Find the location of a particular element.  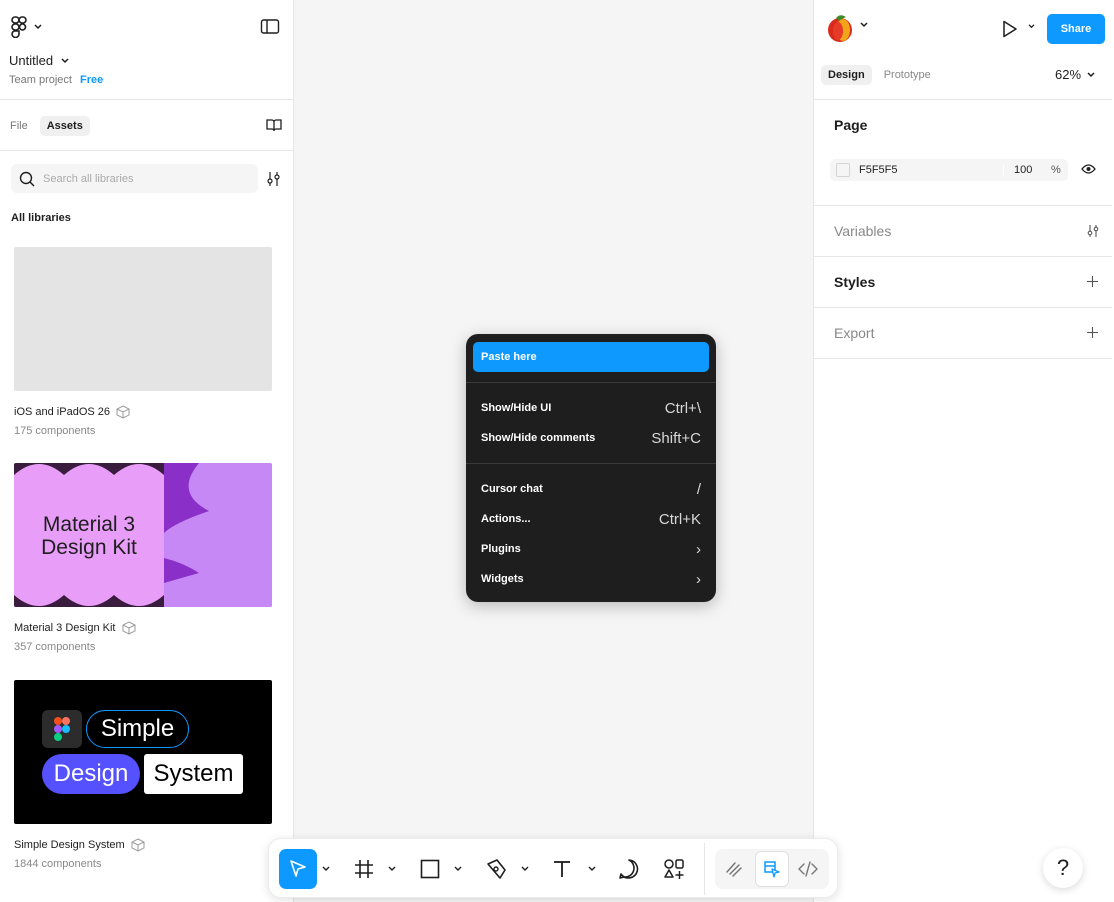

pen-tool-menu is located at coordinates (525, 869).